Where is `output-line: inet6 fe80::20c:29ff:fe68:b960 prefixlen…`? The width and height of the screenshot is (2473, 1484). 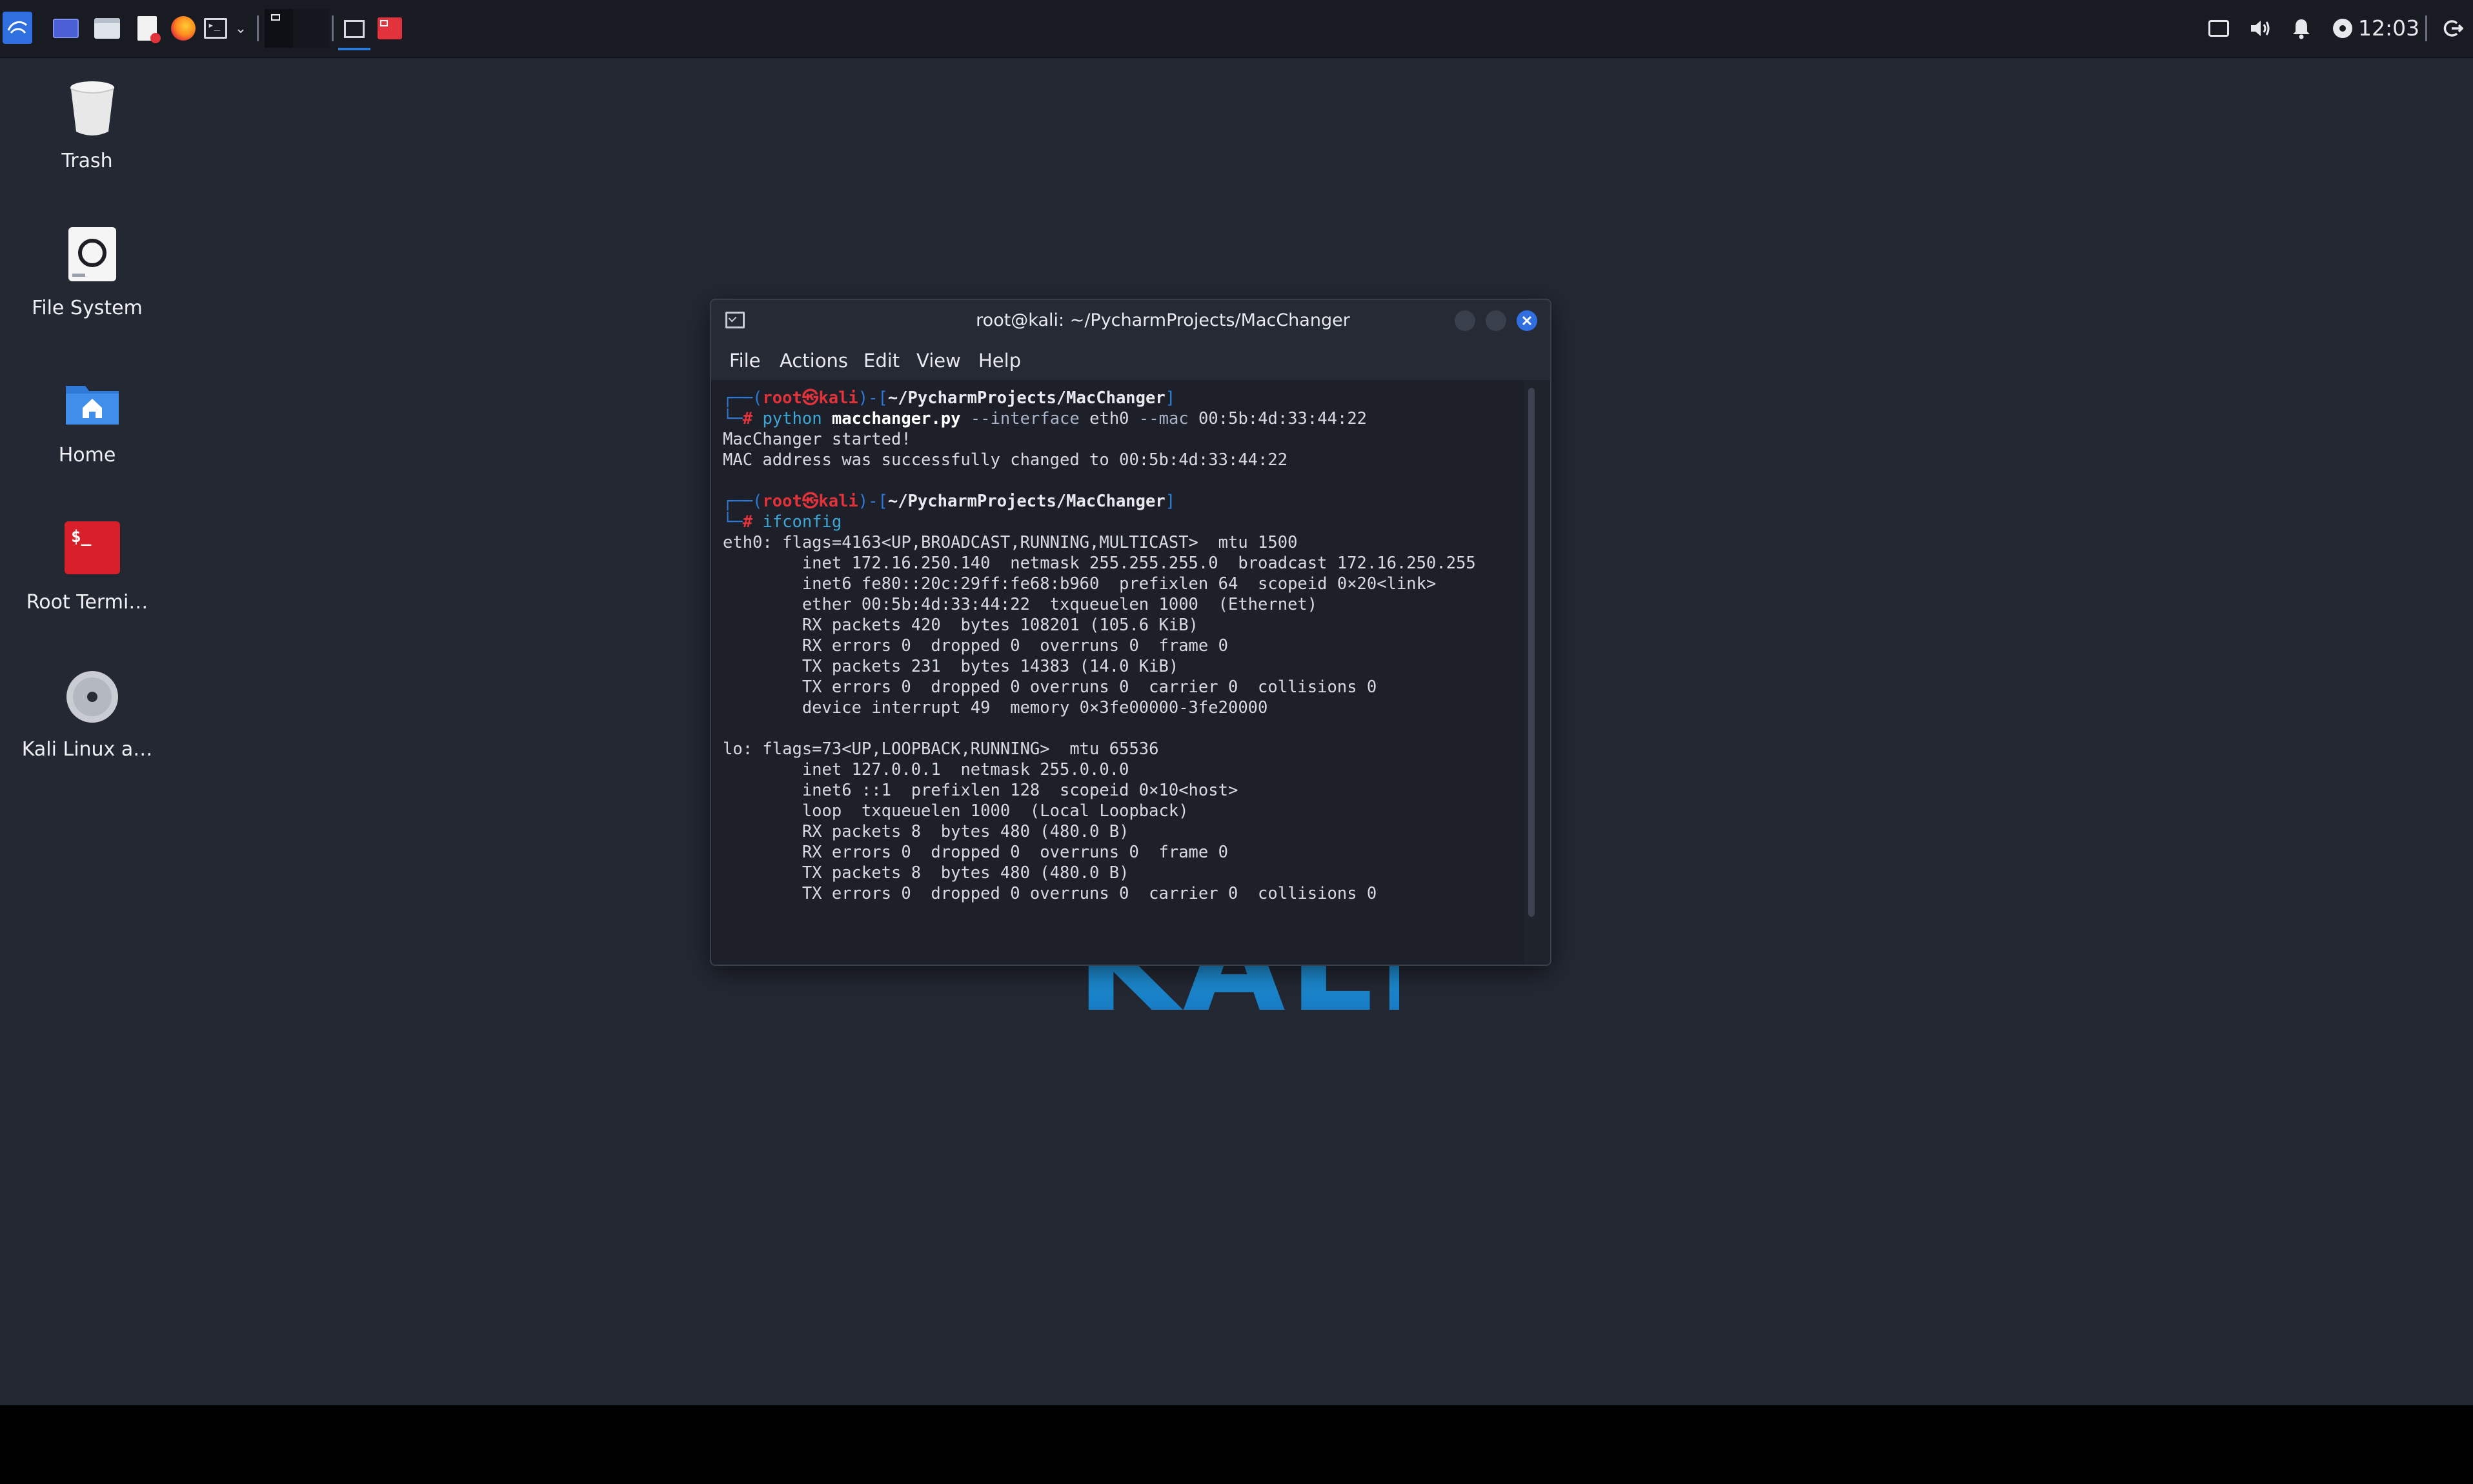 output-line: inet6 fe80::20c:29ff:fe68:b960 prefixlen… is located at coordinates (1080, 584).